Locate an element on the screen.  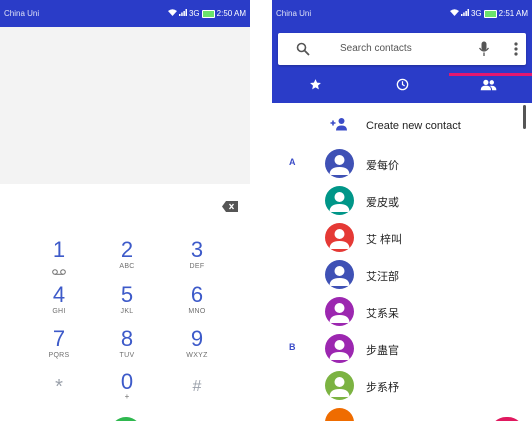
contact-row: 爱皮或 is located at coordinates (402, 200).